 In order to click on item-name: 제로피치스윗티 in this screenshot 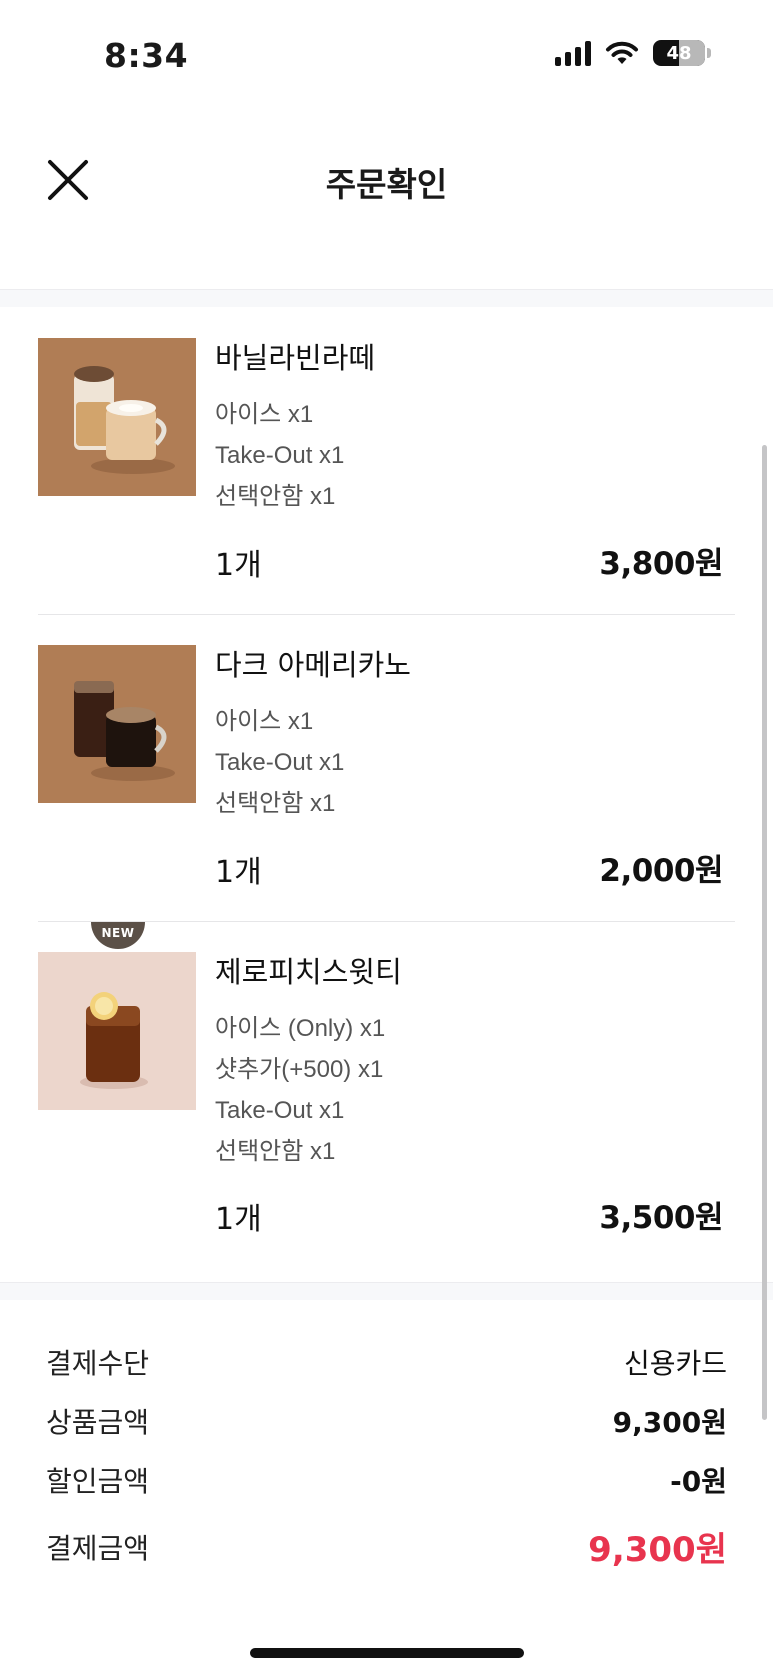, I will do `click(308, 972)`.